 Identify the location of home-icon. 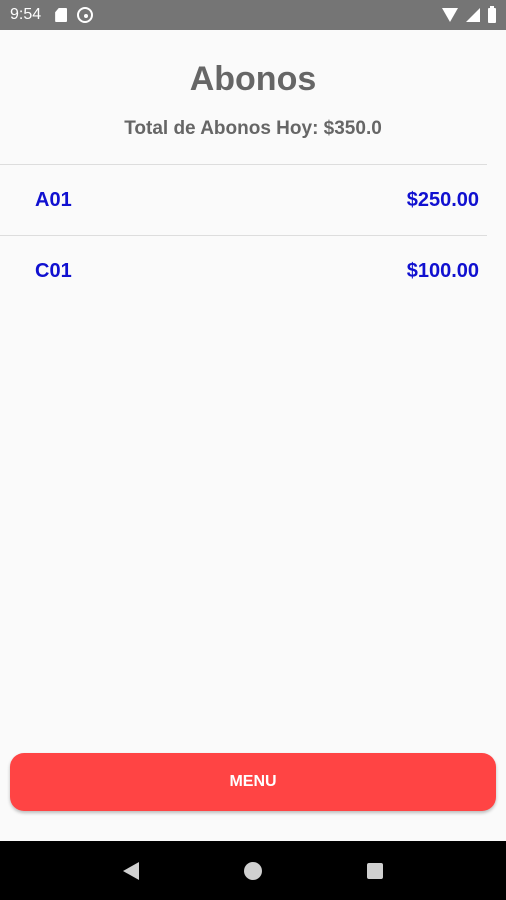
(252, 870).